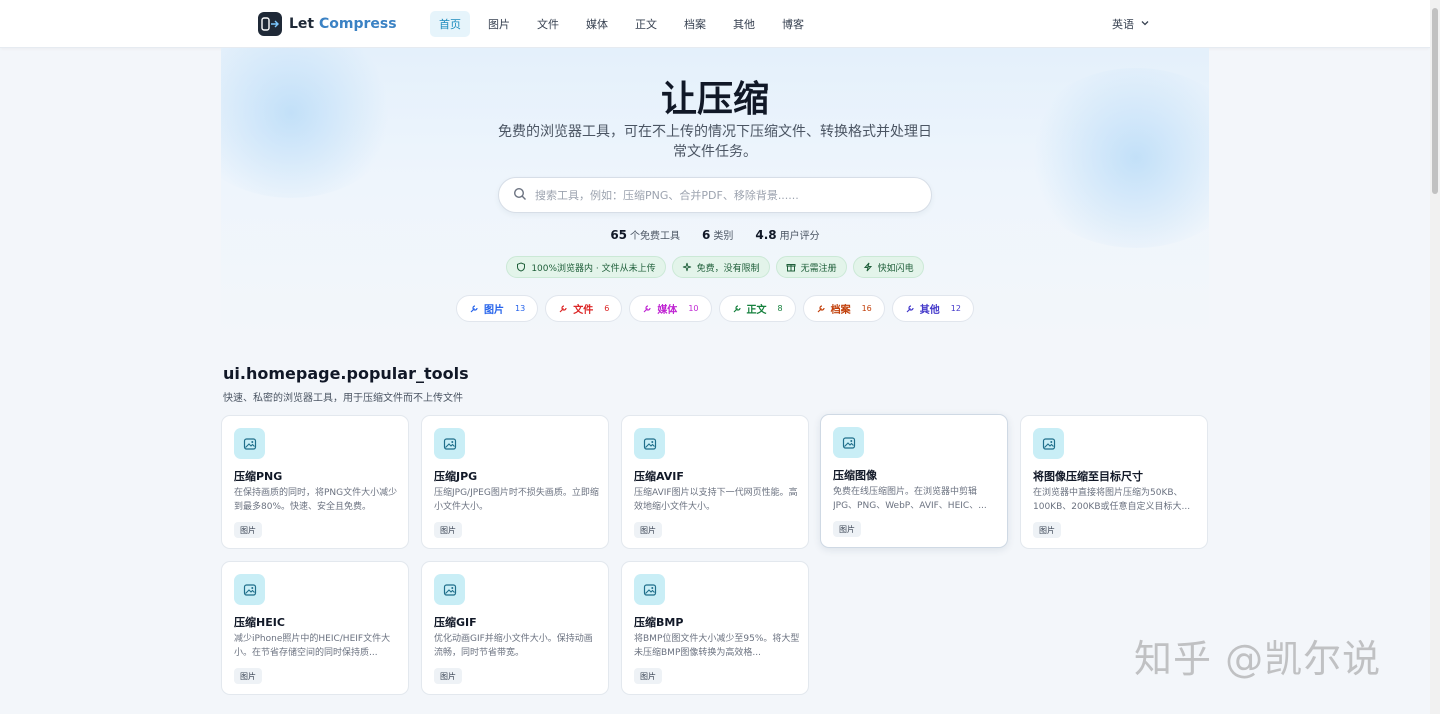 The image size is (1440, 714). I want to click on sparkle-icon, so click(686, 267).